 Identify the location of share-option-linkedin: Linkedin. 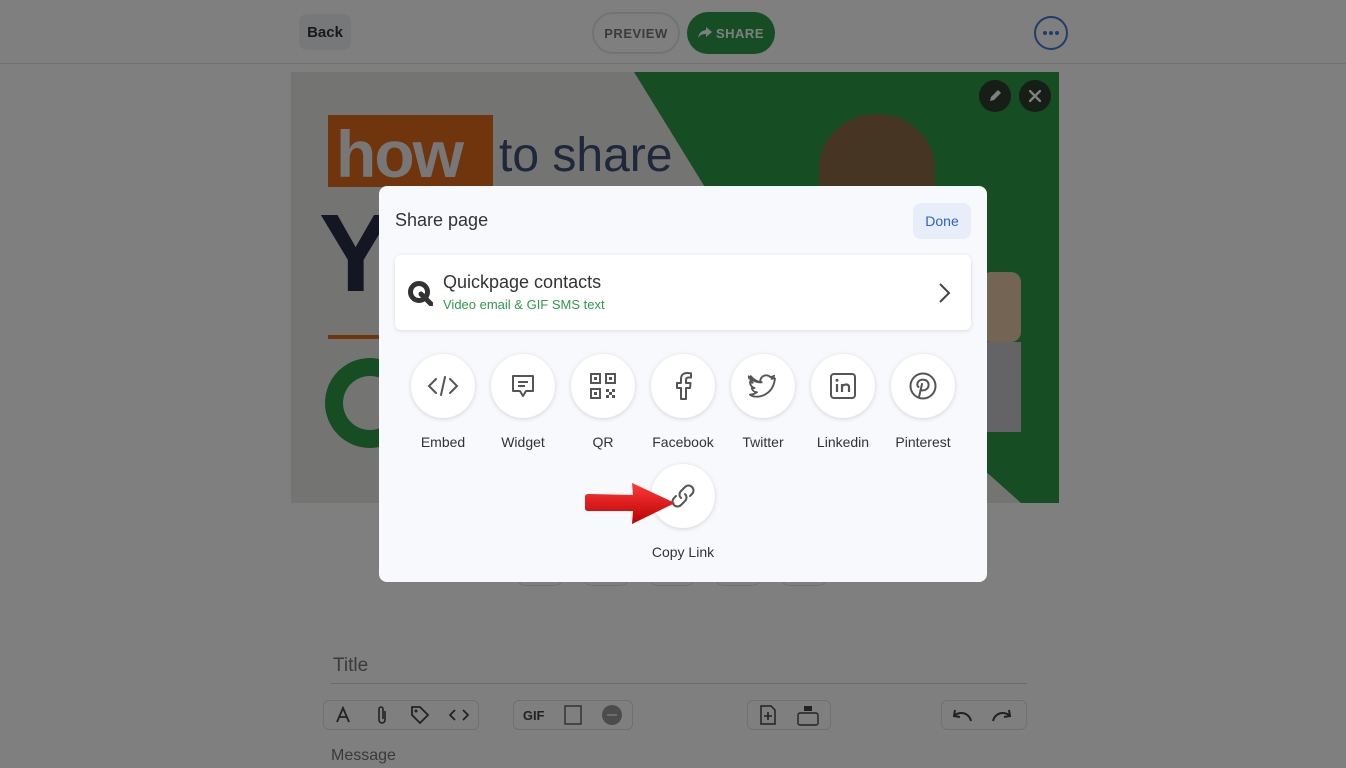
(843, 402).